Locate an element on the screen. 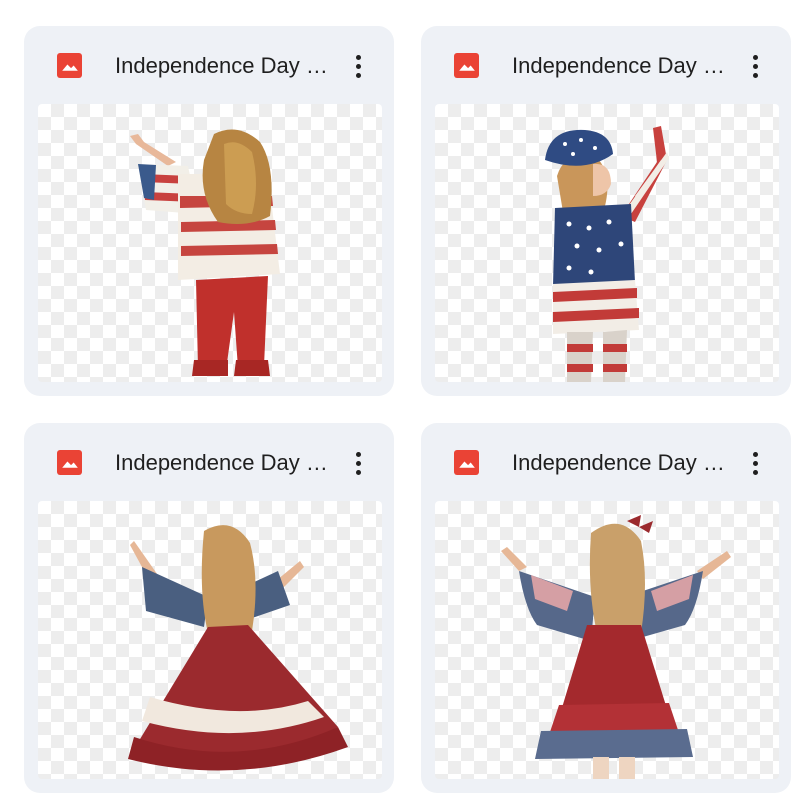  file-card-header: Independence Day Girl 1.png is located at coordinates (209, 65).